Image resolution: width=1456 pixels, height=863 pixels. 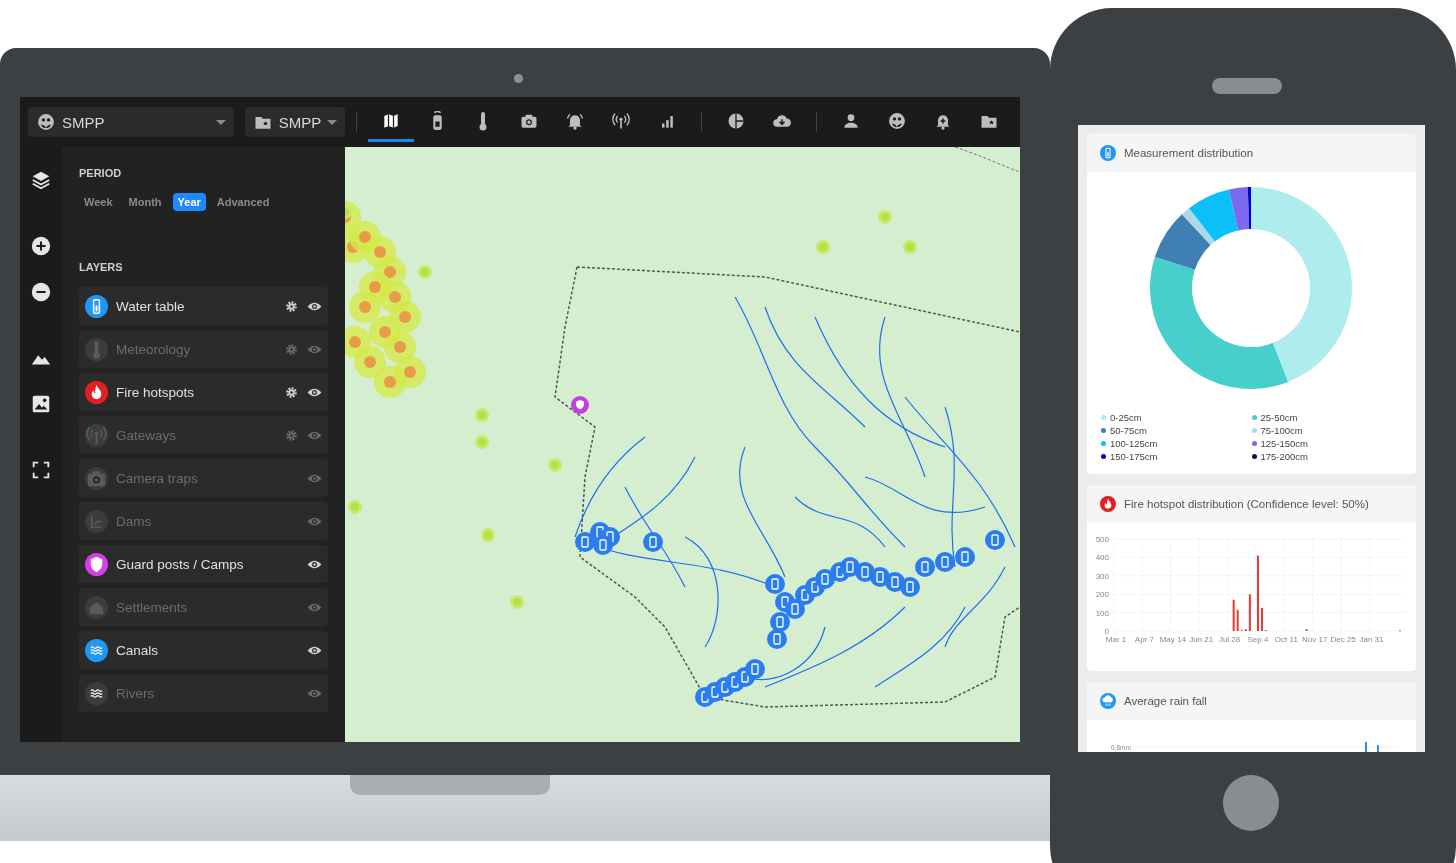 What do you see at coordinates (1106, 631) in the screenshot?
I see `axis-tick-label: 0` at bounding box center [1106, 631].